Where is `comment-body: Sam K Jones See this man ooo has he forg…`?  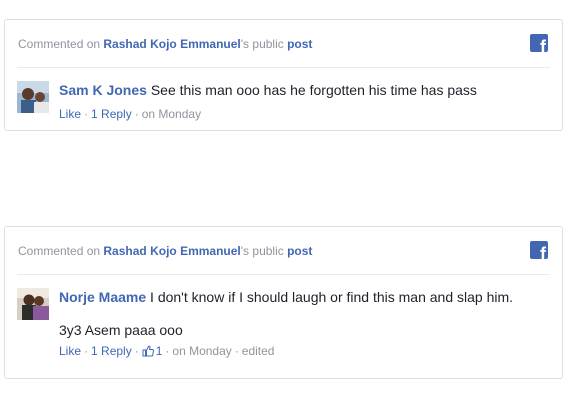
comment-body: Sam K Jones See this man ooo has he forg… is located at coordinates (304, 90).